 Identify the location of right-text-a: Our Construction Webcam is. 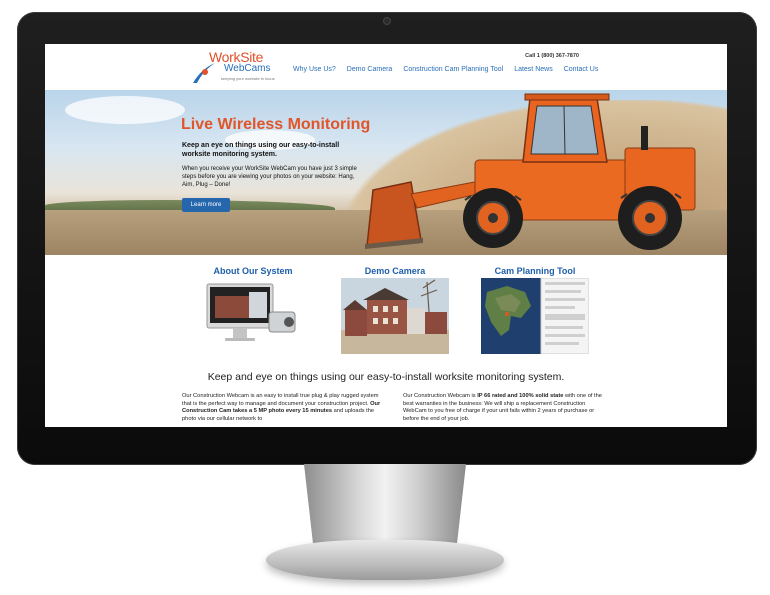
(440, 396).